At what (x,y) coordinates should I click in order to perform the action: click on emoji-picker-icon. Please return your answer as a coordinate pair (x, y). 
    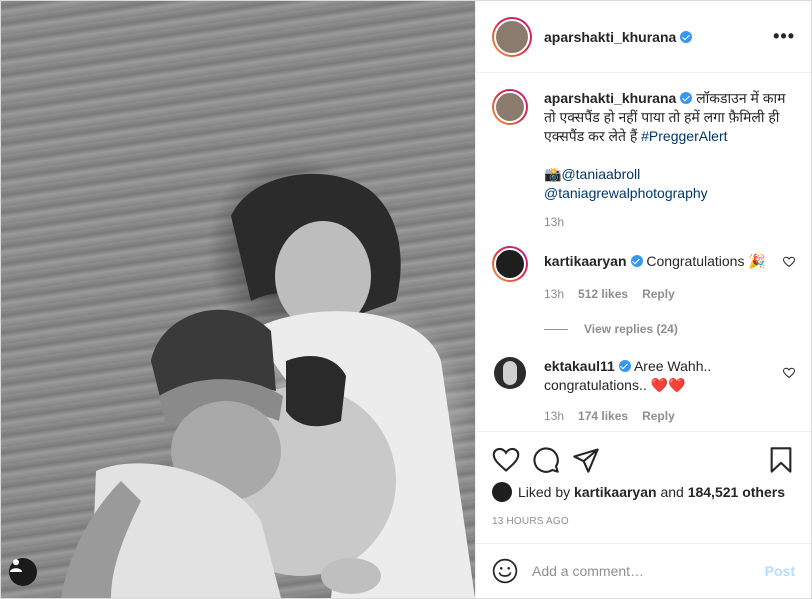
    Looking at the image, I should click on (505, 571).